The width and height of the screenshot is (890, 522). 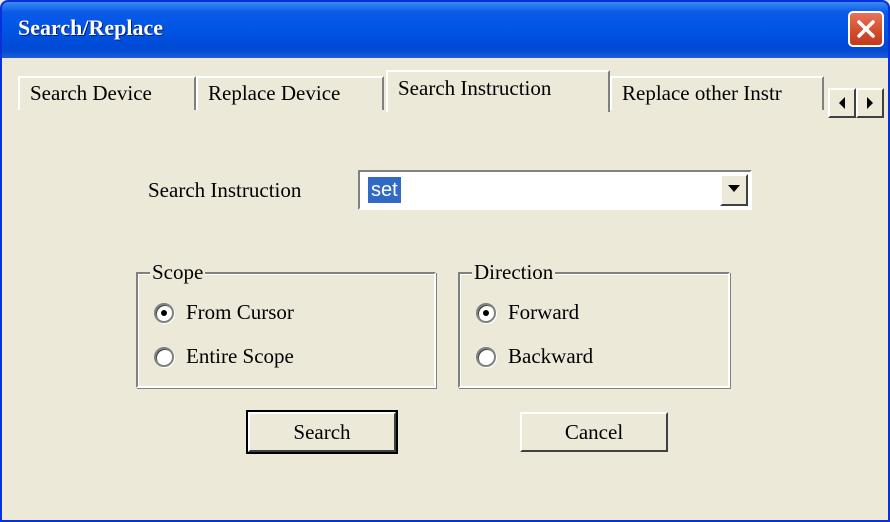 I want to click on scope-group: Scope From Cursor Entire Scope, so click(x=286, y=324).